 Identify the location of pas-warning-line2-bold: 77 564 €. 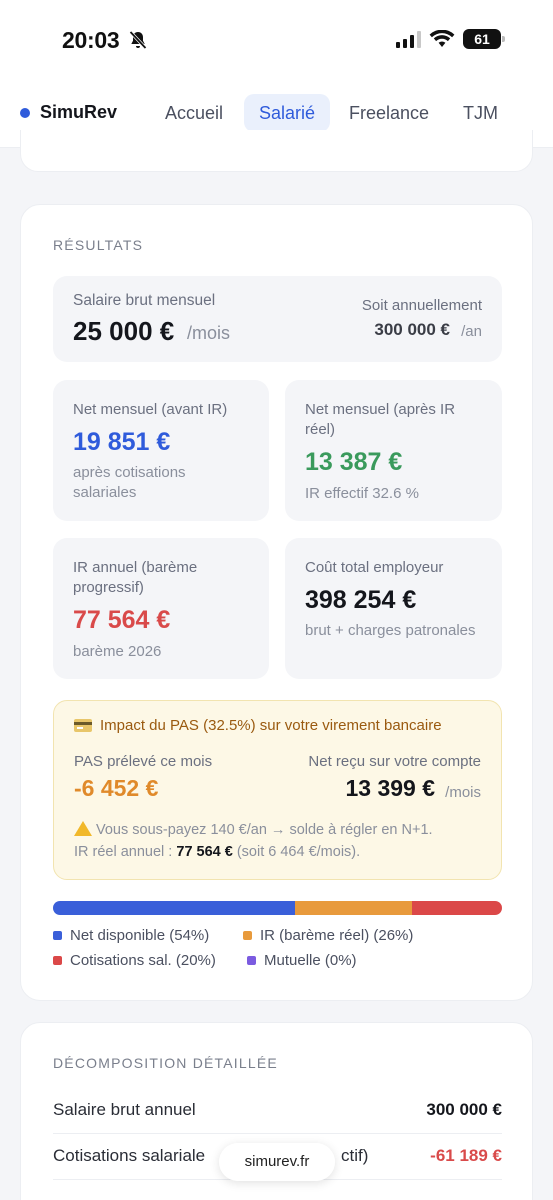
(204, 852).